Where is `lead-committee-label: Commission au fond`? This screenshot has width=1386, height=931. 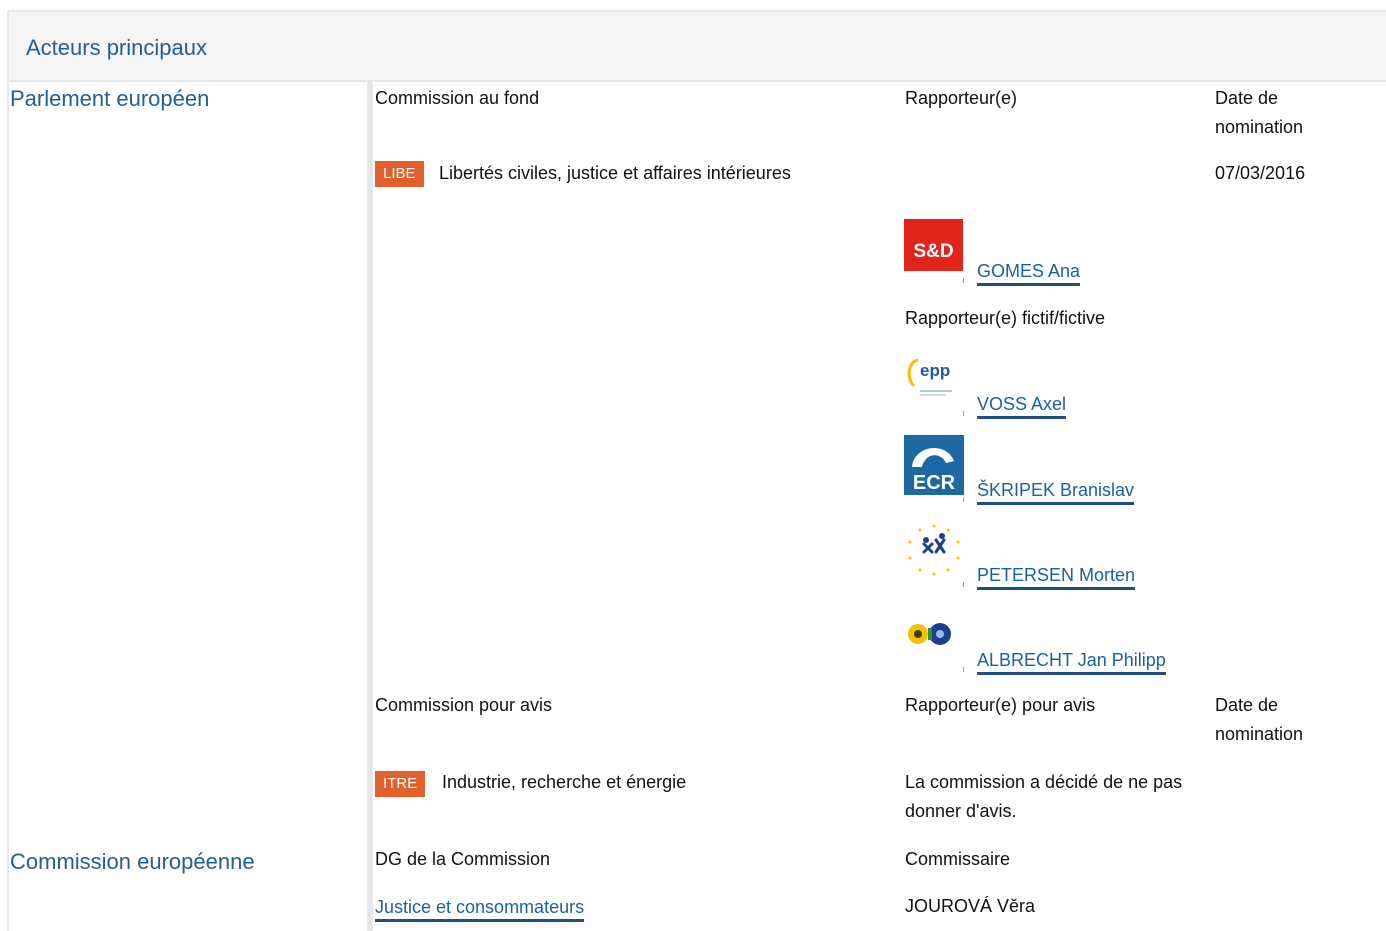 lead-committee-label: Commission au fond is located at coordinates (457, 98).